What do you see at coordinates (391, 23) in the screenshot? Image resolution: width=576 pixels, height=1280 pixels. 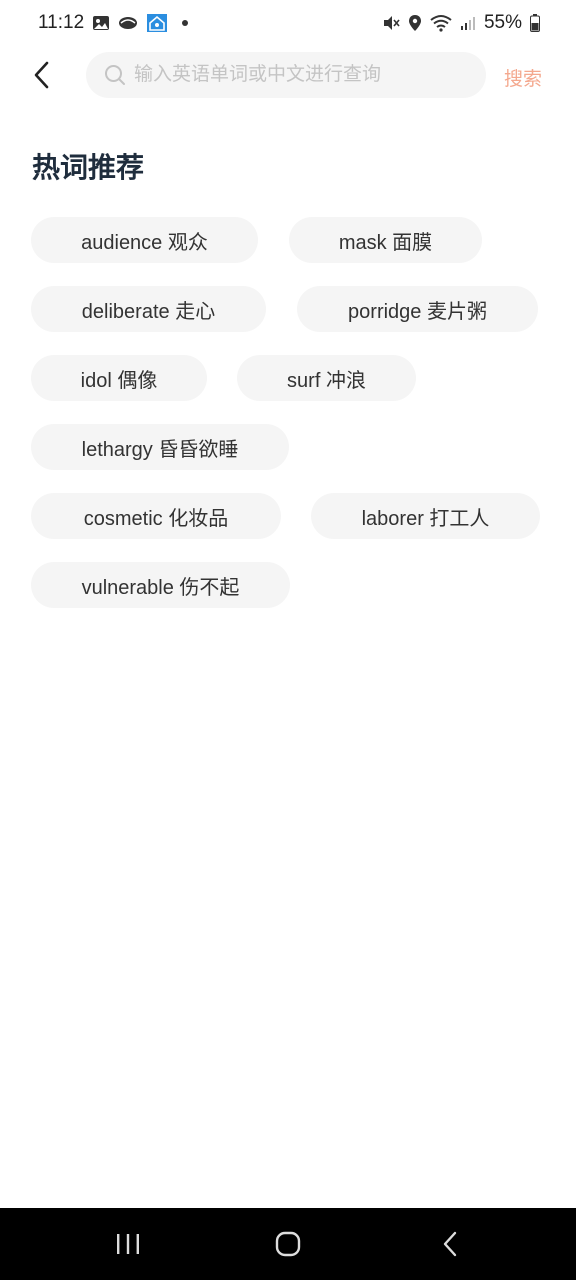 I see `mute-icon` at bounding box center [391, 23].